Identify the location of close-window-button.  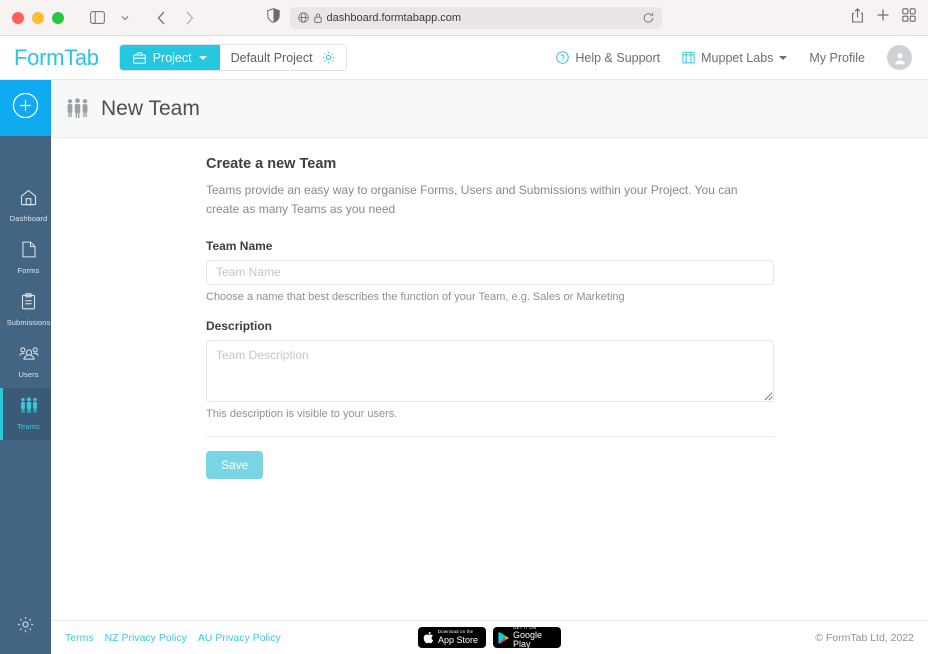
(18, 17).